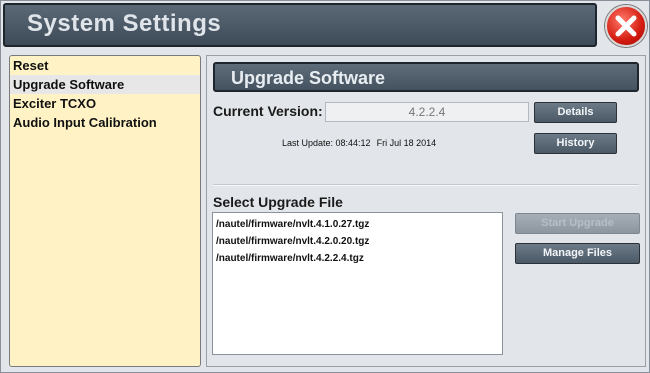 This screenshot has width=650, height=373. What do you see at coordinates (105, 84) in the screenshot?
I see `menu-item-upgrade-software: Upgrade Software` at bounding box center [105, 84].